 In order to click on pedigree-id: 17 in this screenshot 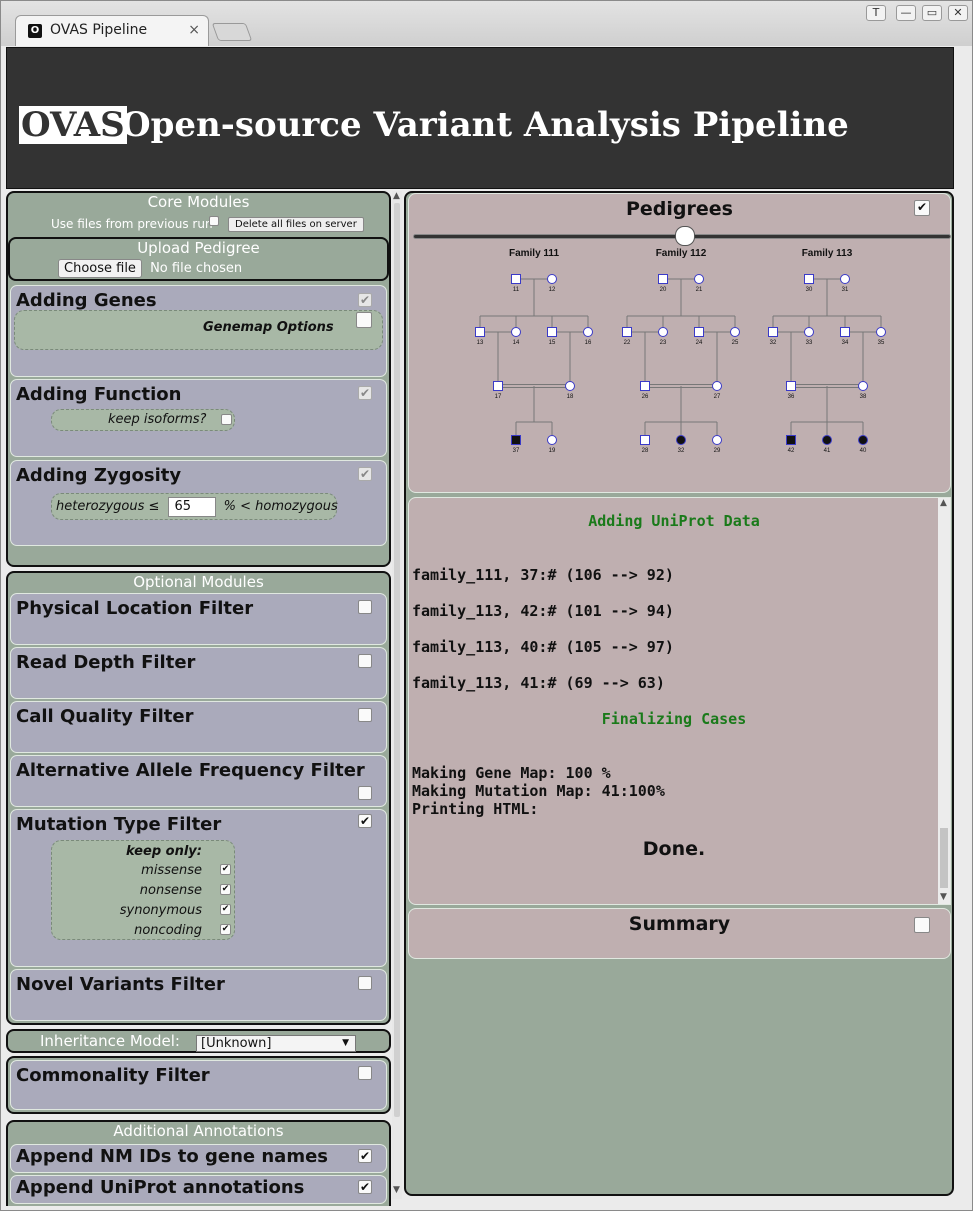, I will do `click(498, 397)`.